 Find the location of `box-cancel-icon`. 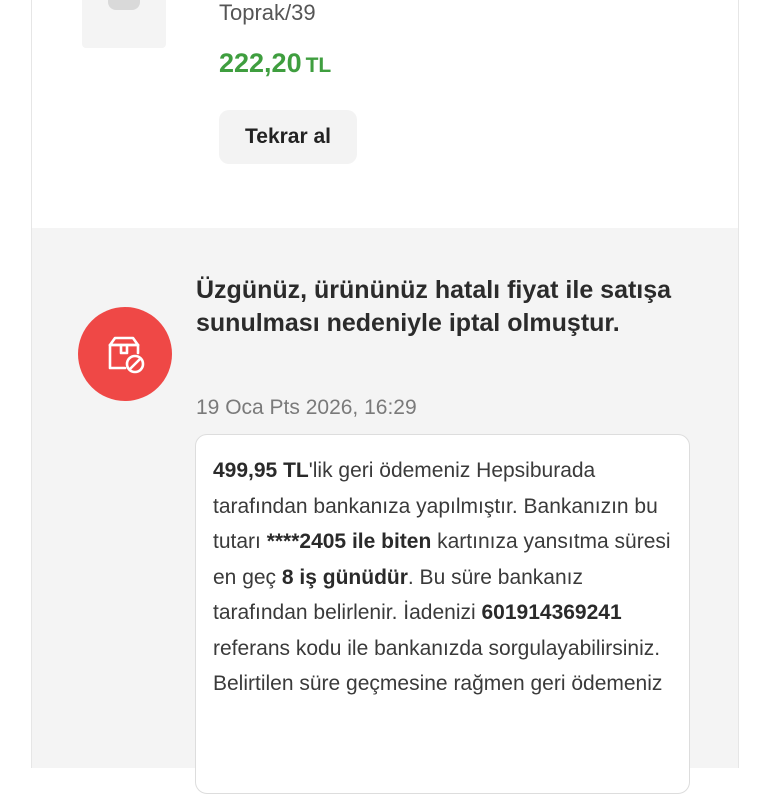

box-cancel-icon is located at coordinates (126, 355).